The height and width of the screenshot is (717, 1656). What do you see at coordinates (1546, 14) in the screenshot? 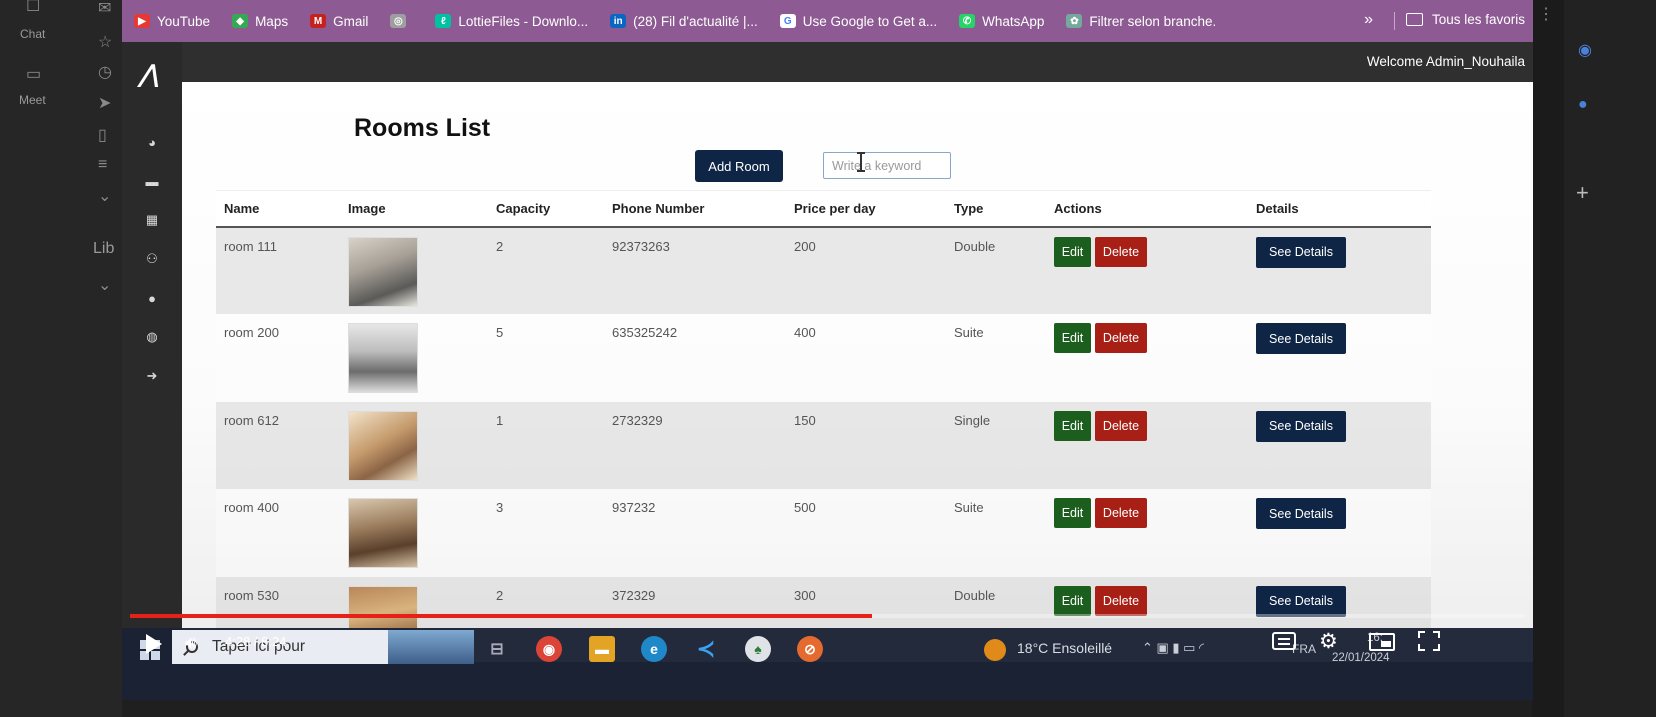
I see `more-vert-icon: ⋮` at bounding box center [1546, 14].